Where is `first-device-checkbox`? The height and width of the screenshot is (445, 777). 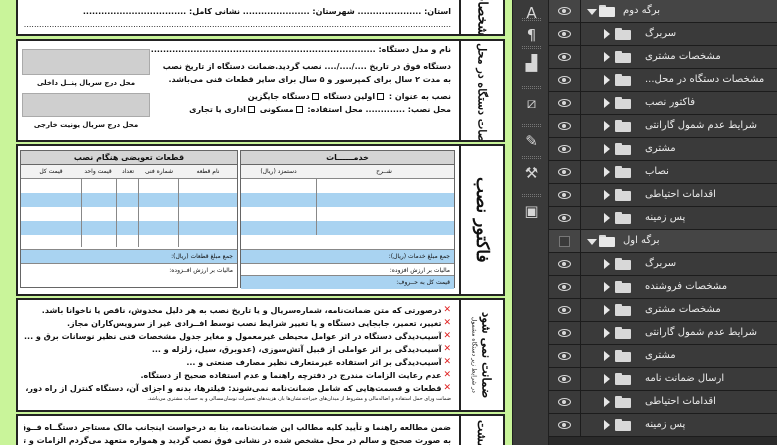
first-device-checkbox is located at coordinates (381, 96).